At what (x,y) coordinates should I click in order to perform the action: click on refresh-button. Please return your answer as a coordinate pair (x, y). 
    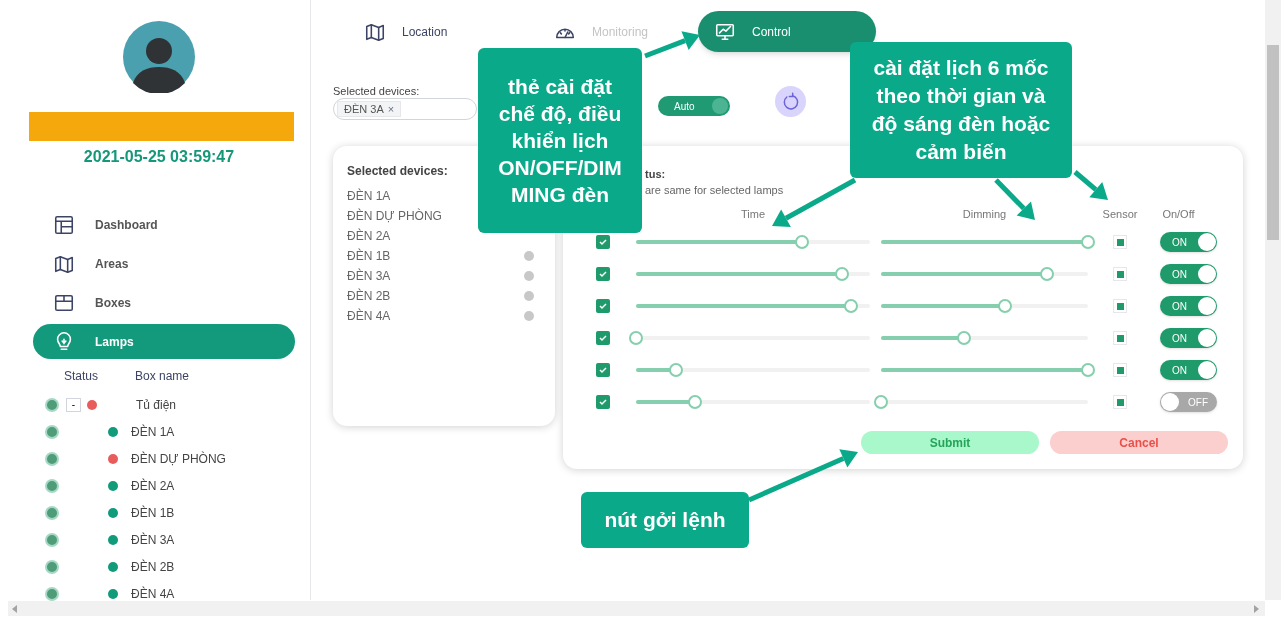
    Looking at the image, I should click on (790, 101).